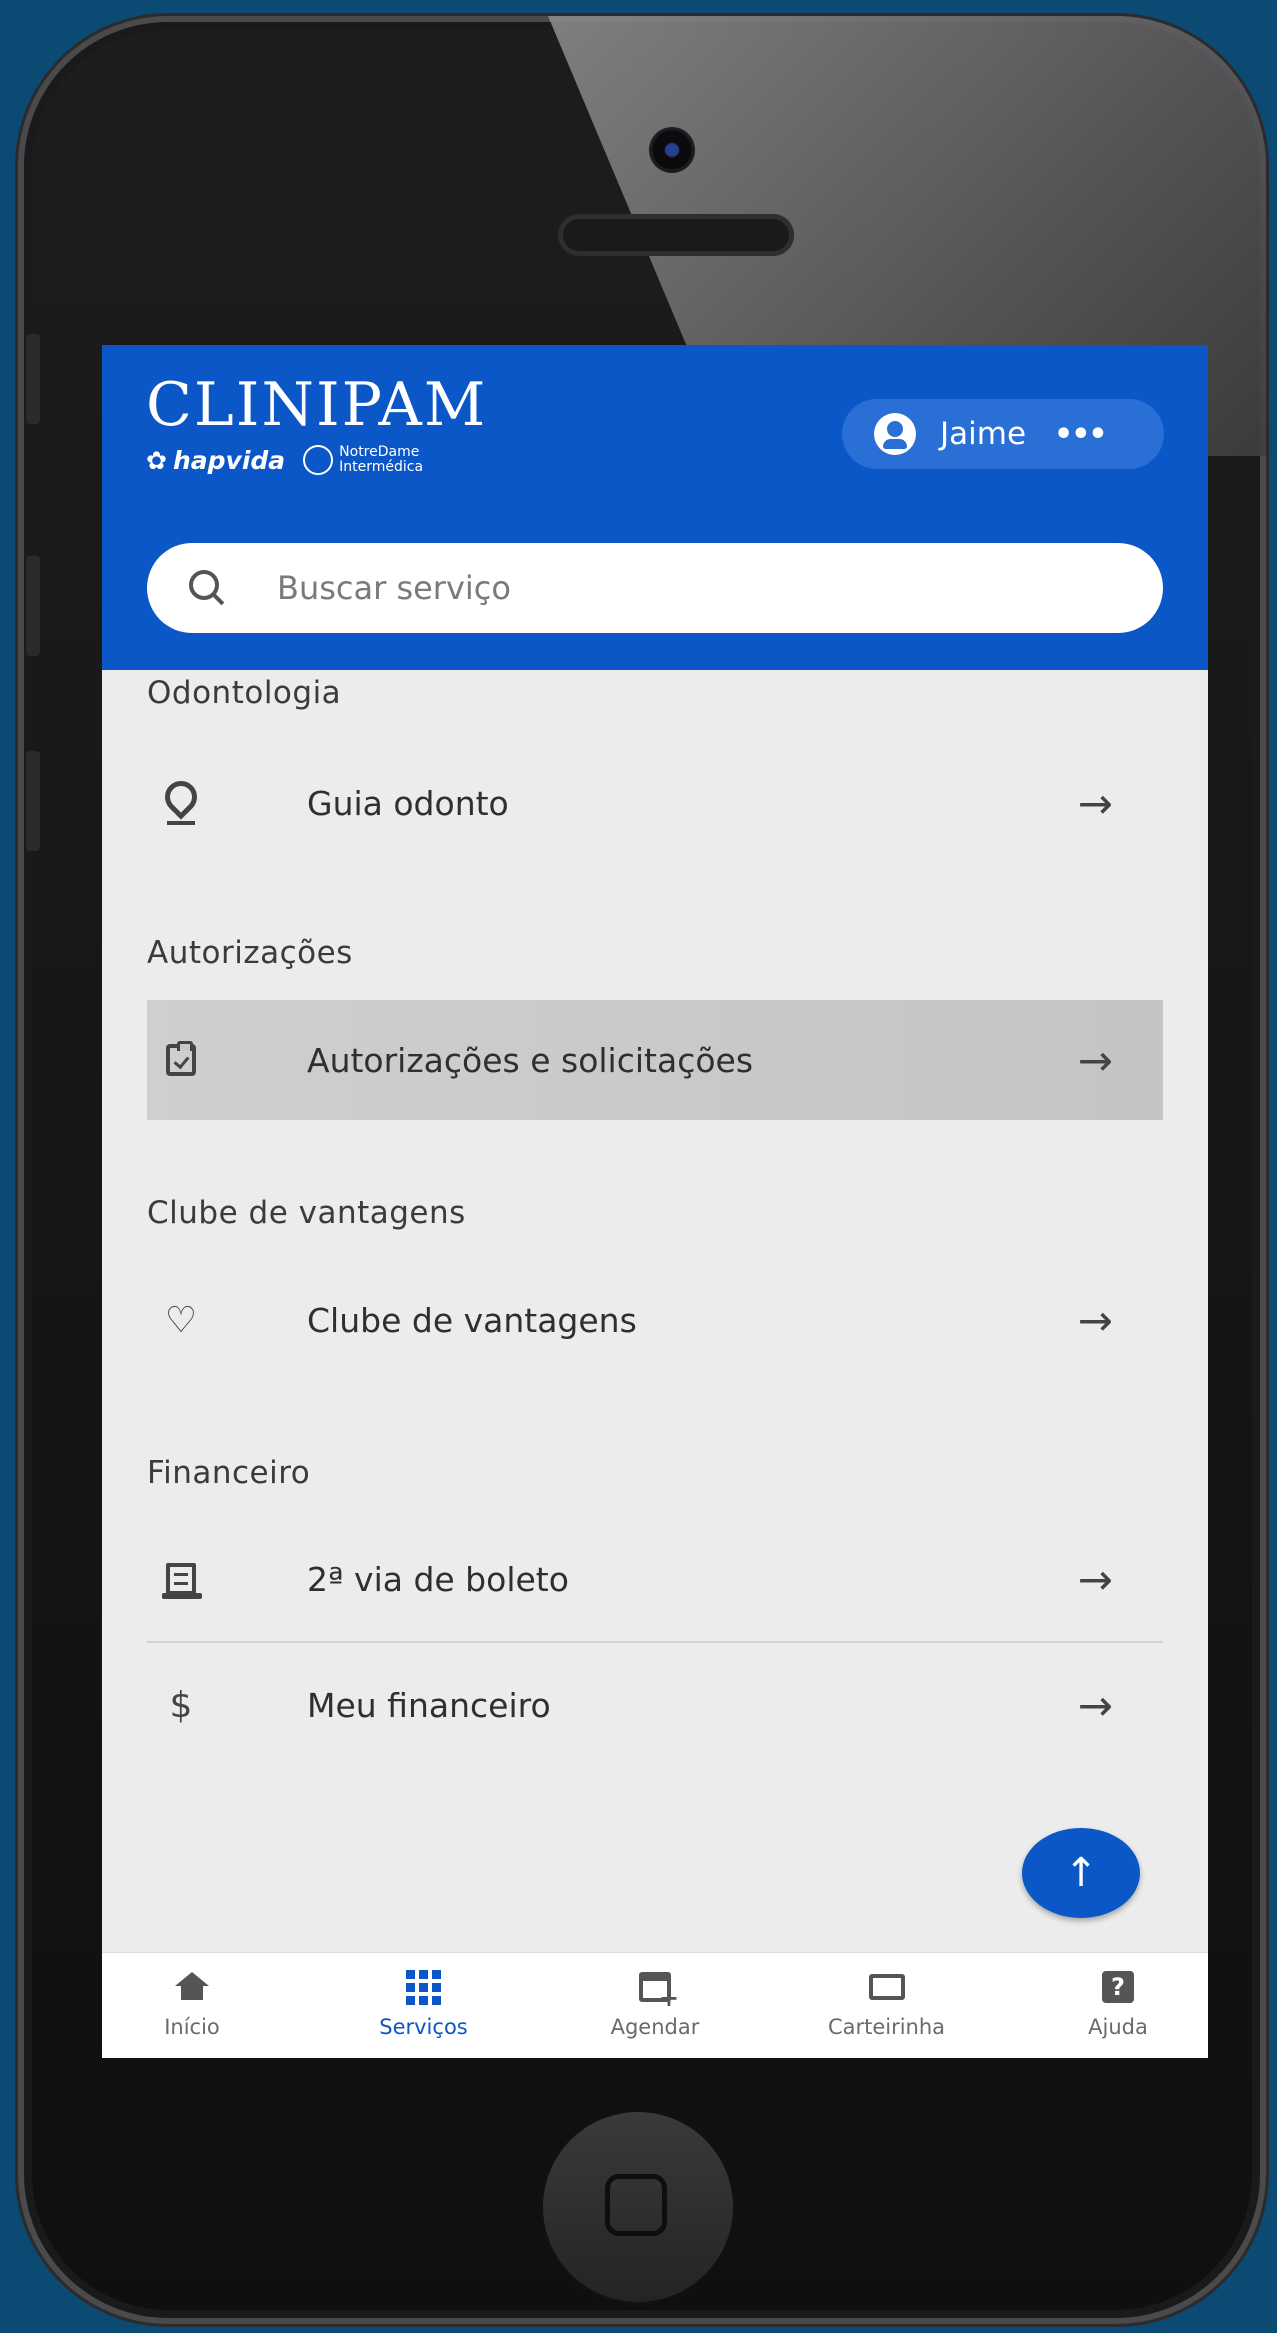  Describe the element at coordinates (318, 460) in the screenshot. I see `notredame-mark-icon` at that location.